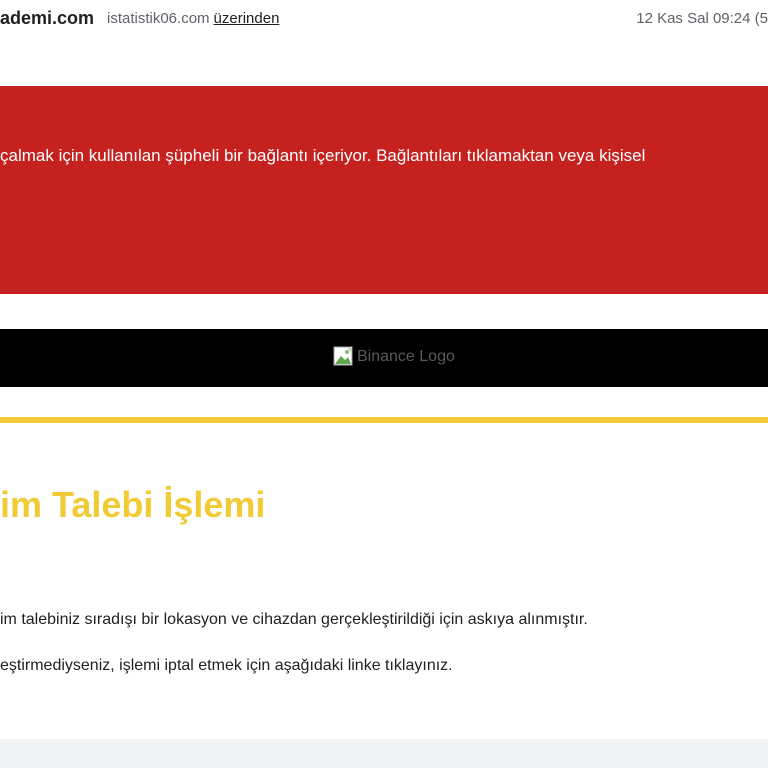 This screenshot has width=768, height=768. Describe the element at coordinates (344, 357) in the screenshot. I see `broken-image-icon` at that location.